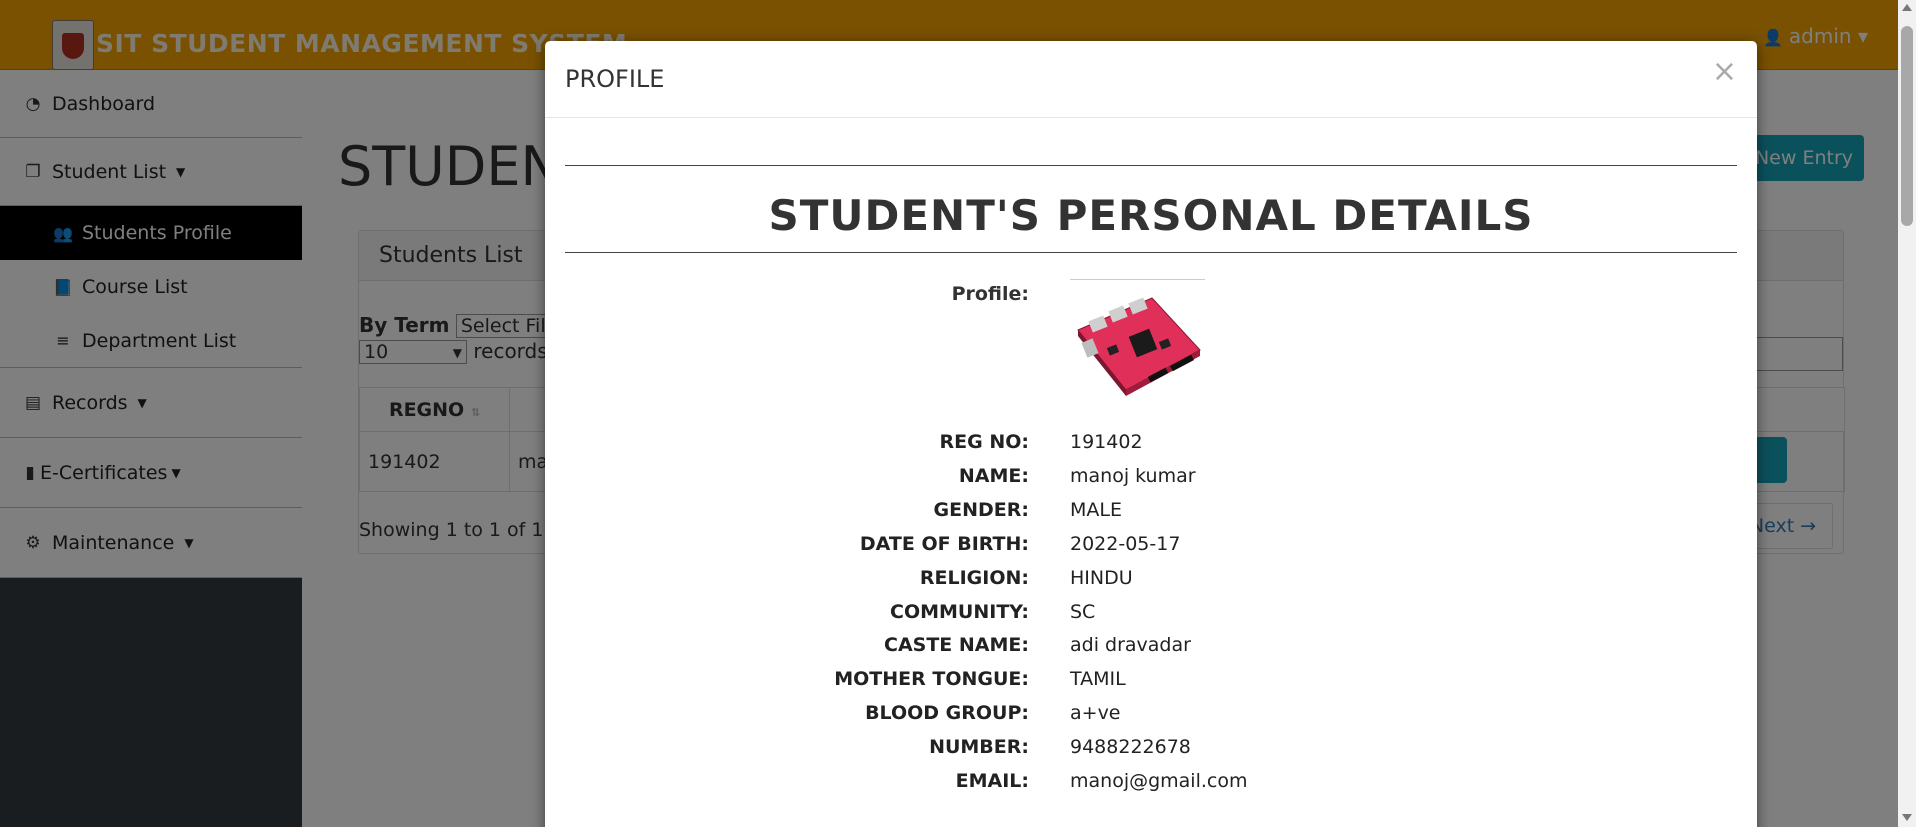 Image resolution: width=1916 pixels, height=827 pixels. Describe the element at coordinates (992, 781) in the screenshot. I see `field-label: EMAIL:` at that location.